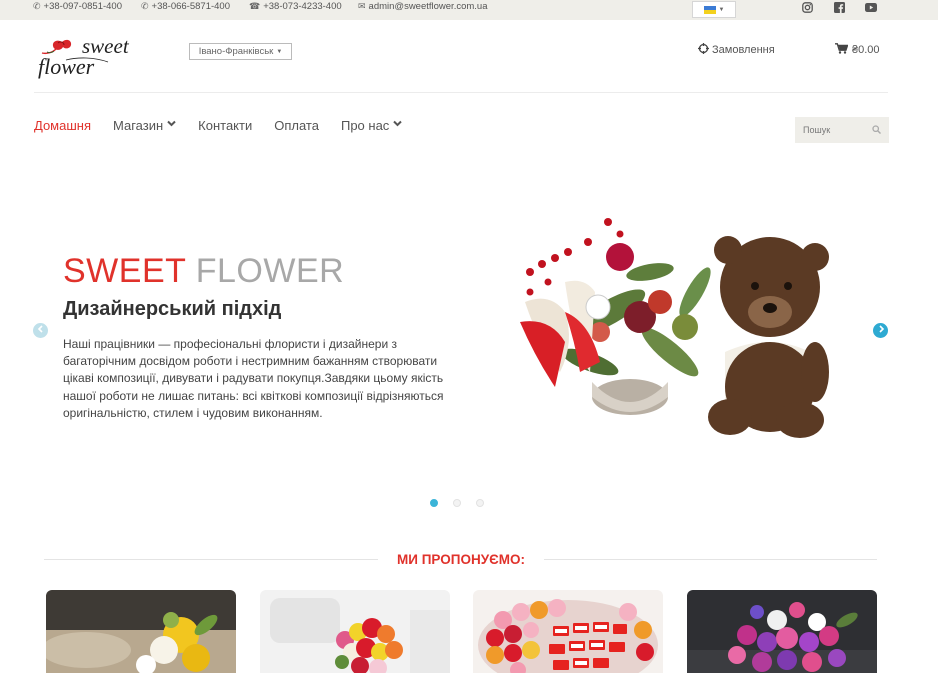 Image resolution: width=938 pixels, height=673 pixels. What do you see at coordinates (211, 559) in the screenshot?
I see `section-divider-left` at bounding box center [211, 559].